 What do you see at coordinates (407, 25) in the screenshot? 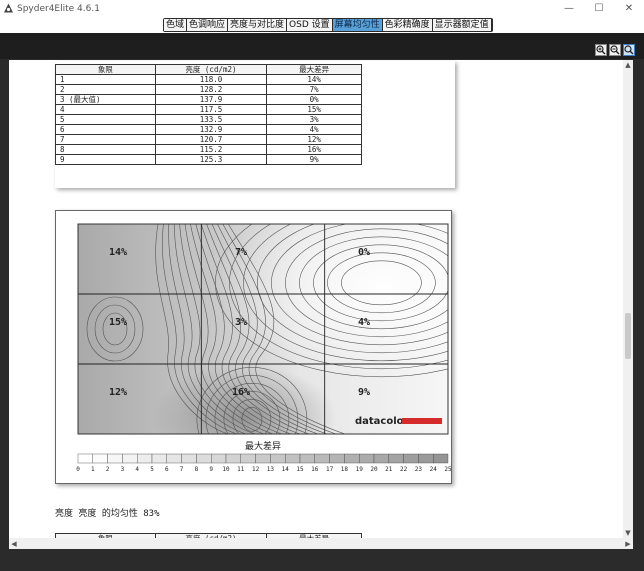
I see `tab-5: 色彩精确度` at bounding box center [407, 25].